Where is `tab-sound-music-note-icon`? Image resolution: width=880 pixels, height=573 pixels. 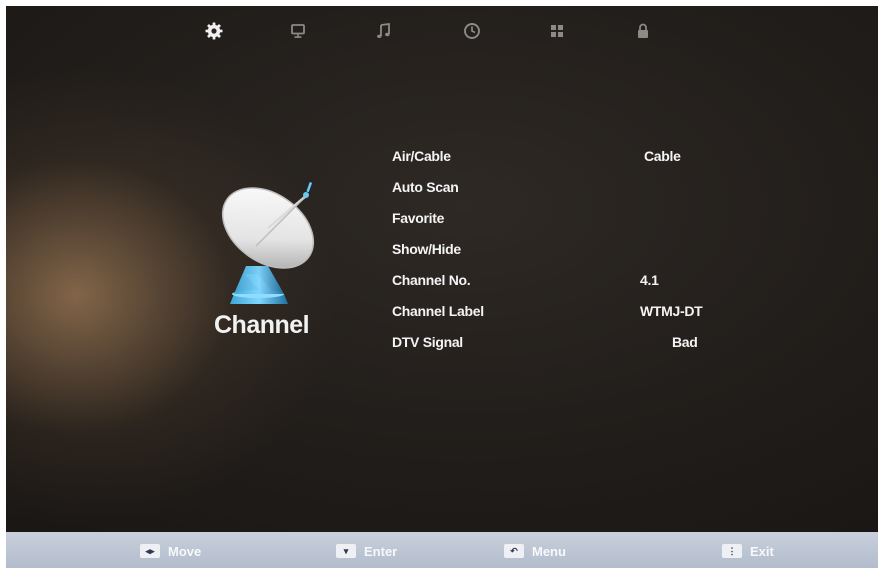
tab-sound-music-note-icon is located at coordinates (384, 31).